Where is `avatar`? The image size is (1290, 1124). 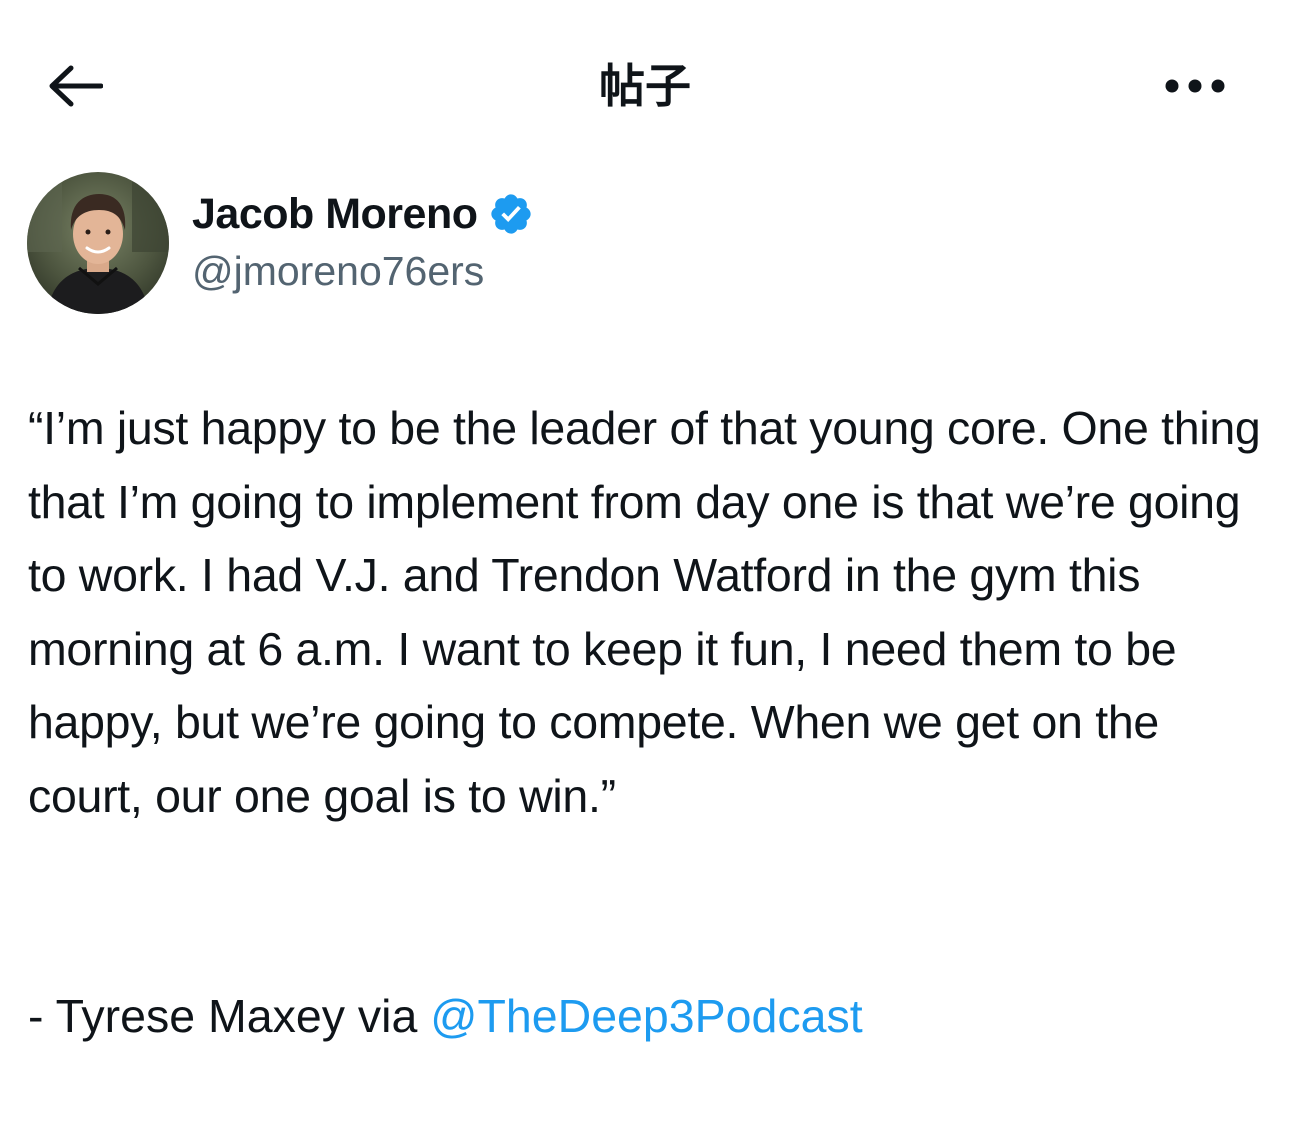 avatar is located at coordinates (98, 243).